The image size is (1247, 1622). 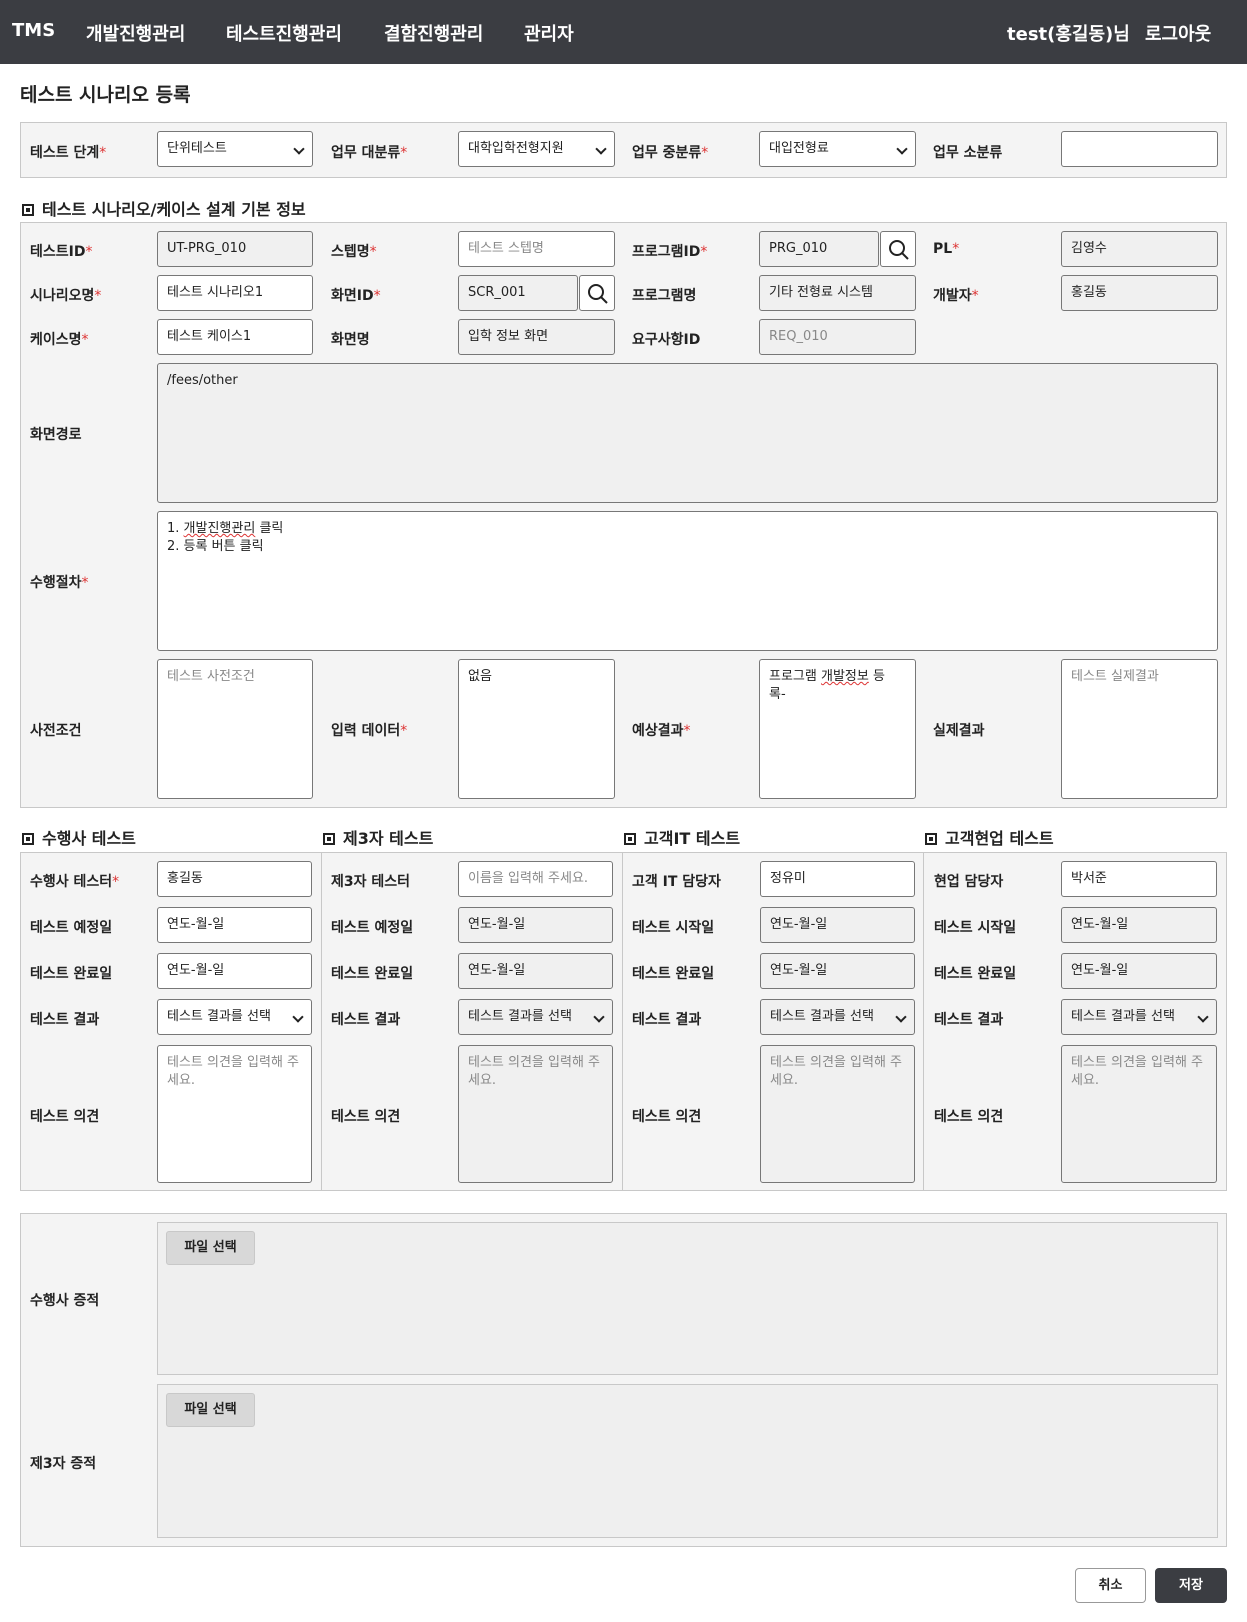 I want to click on client-it-start-date-input: 연도-월-일, so click(x=837, y=925).